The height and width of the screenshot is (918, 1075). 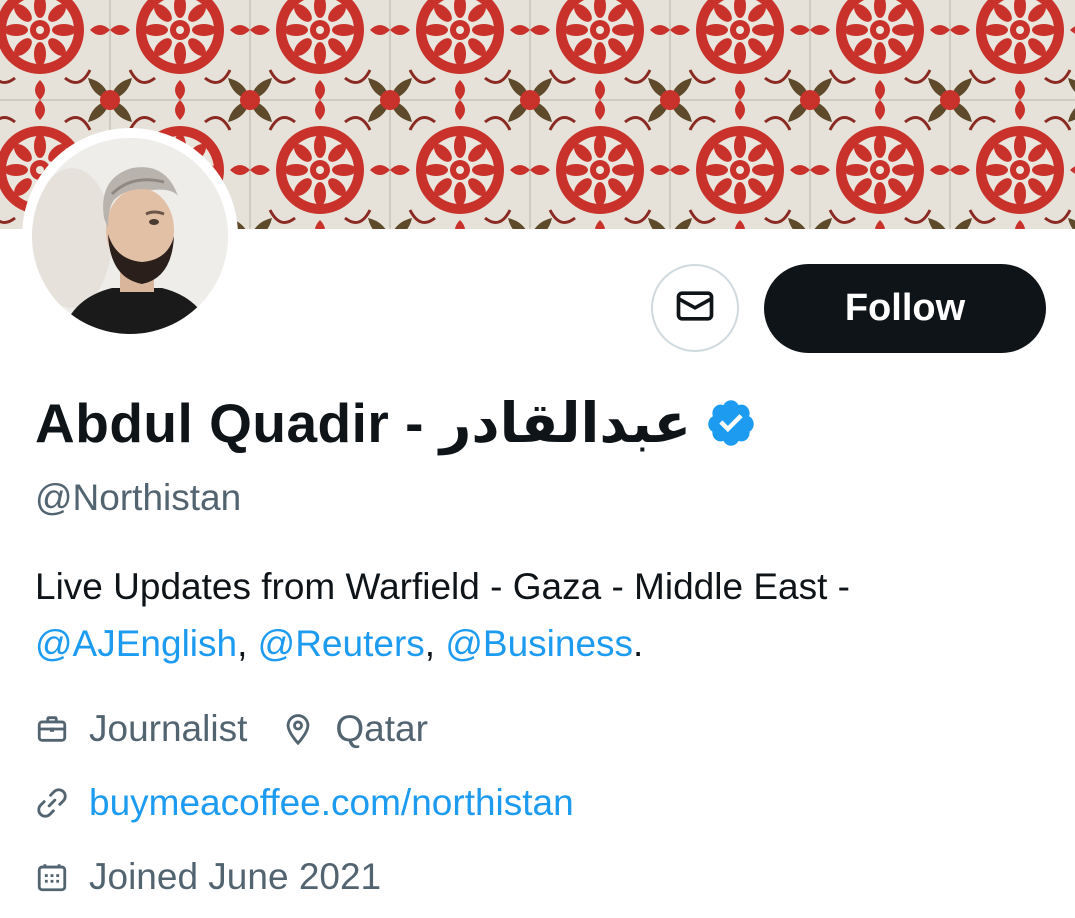 I want to click on website-row: buymeacoffee.com/northistan, so click(x=321, y=803).